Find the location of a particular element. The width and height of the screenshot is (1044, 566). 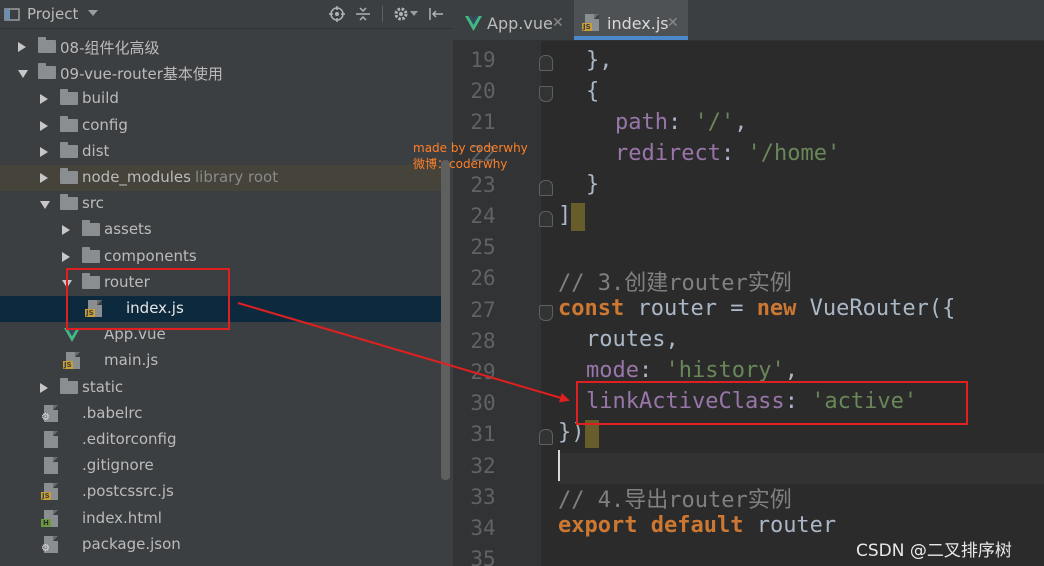

line-number: 34 is located at coordinates (483, 528).